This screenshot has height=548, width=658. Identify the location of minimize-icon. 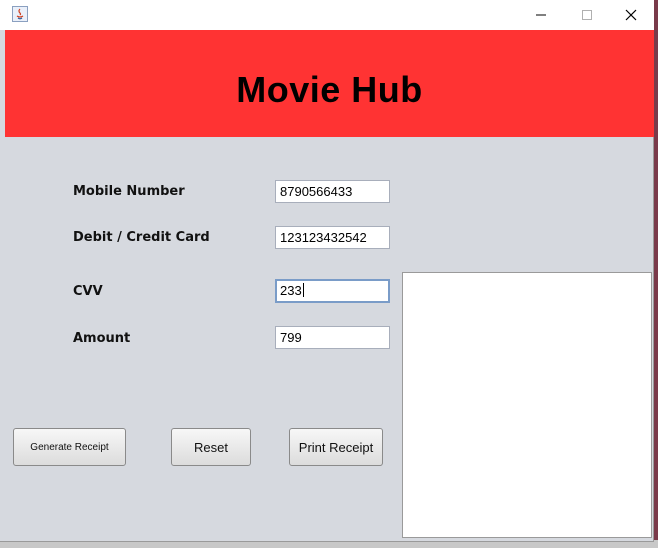
(541, 15).